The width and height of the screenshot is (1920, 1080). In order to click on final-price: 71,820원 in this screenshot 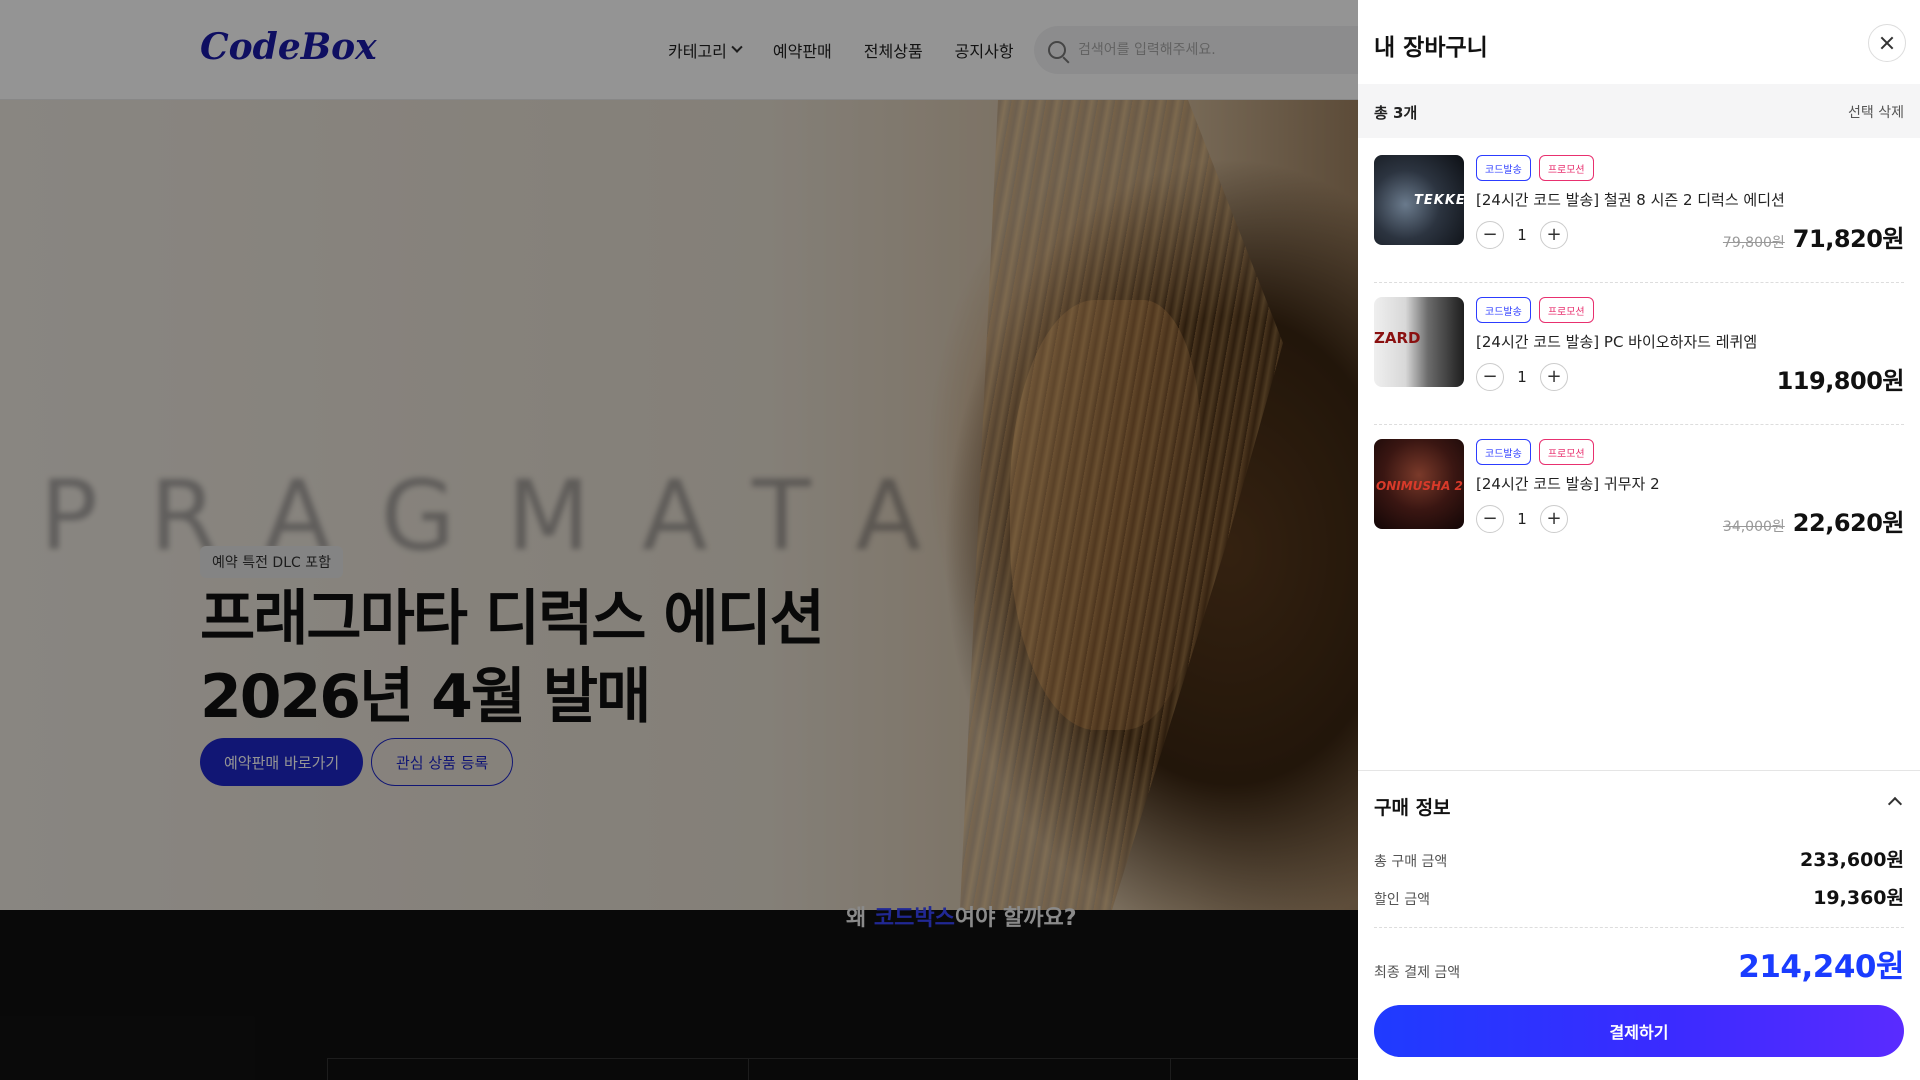, I will do `click(1848, 239)`.